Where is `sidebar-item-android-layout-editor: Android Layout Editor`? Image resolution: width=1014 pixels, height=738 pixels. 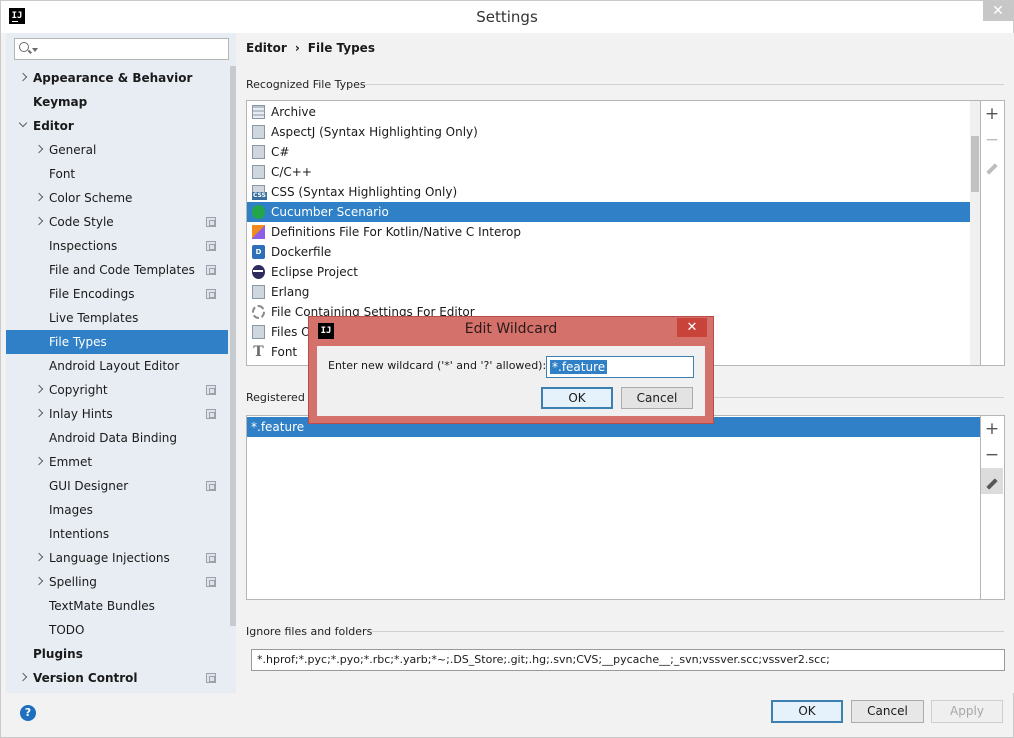
sidebar-item-android-layout-editor: Android Layout Editor is located at coordinates (117, 366).